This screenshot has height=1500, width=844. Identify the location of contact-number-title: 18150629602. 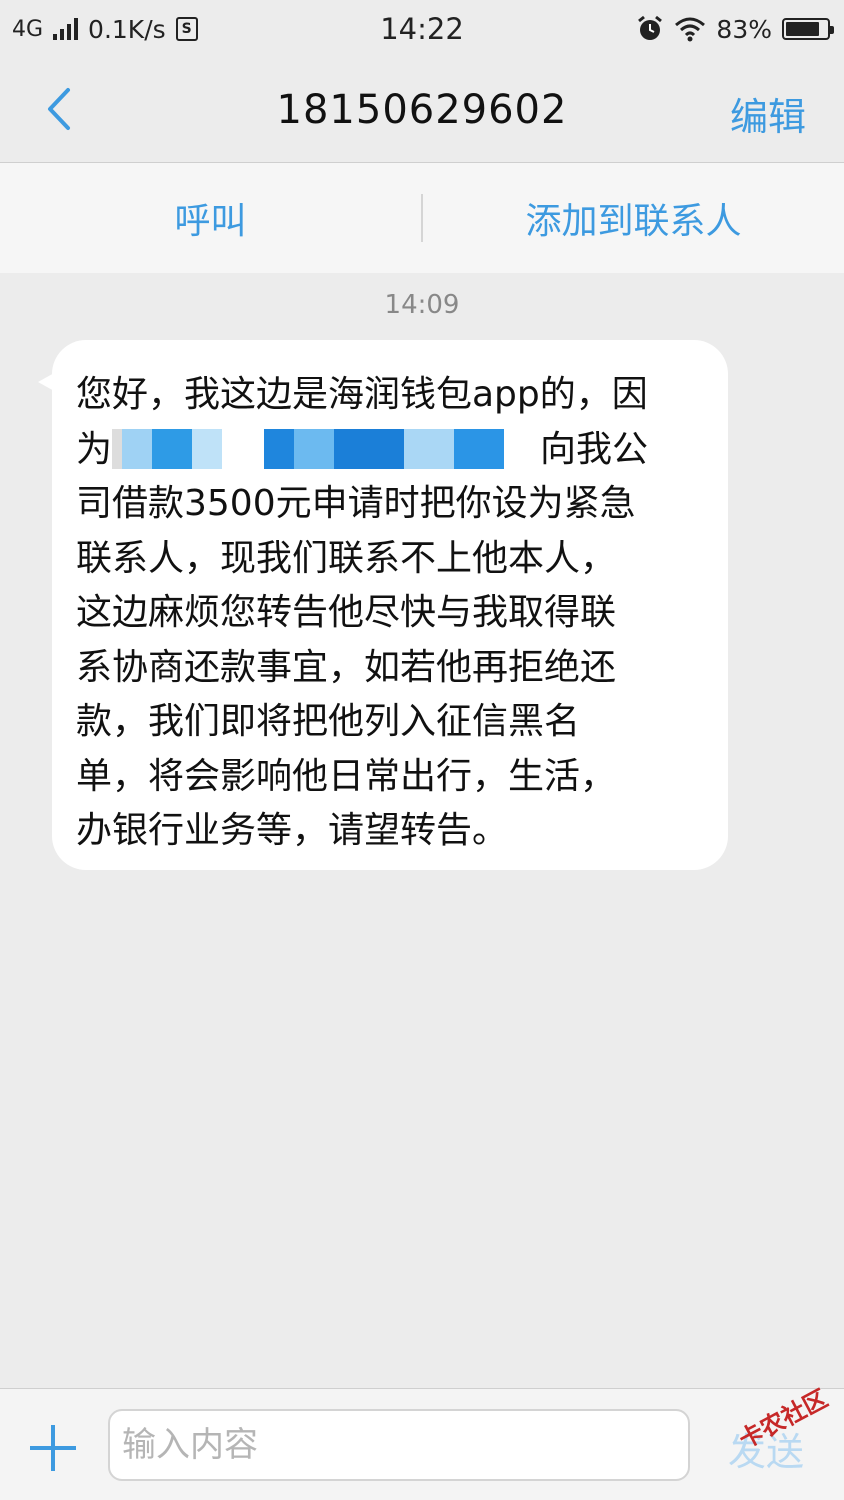
(422, 110).